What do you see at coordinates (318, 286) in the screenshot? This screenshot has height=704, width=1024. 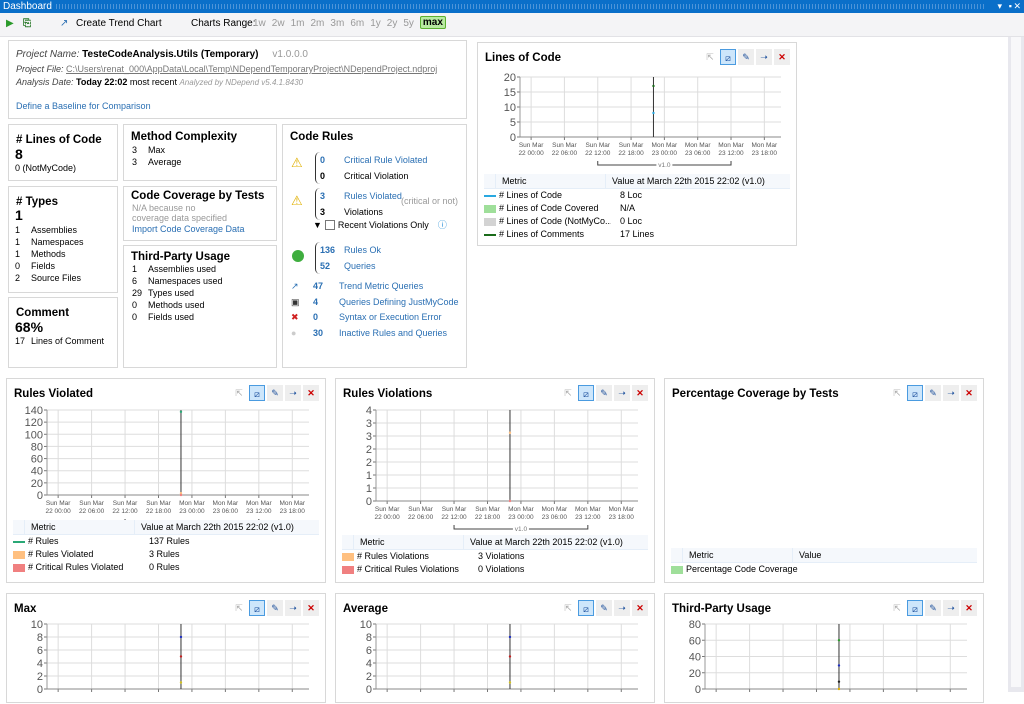 I see `rule-count: 47` at bounding box center [318, 286].